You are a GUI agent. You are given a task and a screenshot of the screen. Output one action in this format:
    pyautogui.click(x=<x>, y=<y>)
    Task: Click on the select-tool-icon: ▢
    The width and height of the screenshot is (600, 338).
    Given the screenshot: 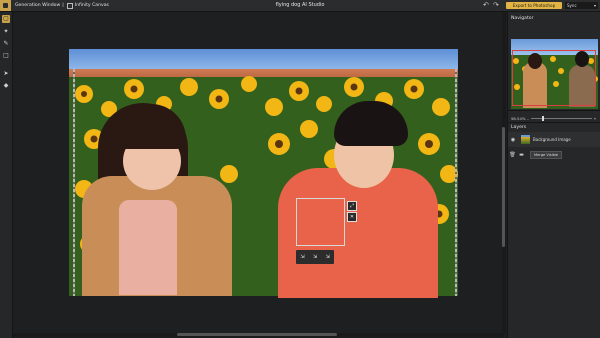 What is the action you would take?
    pyautogui.click(x=6, y=19)
    